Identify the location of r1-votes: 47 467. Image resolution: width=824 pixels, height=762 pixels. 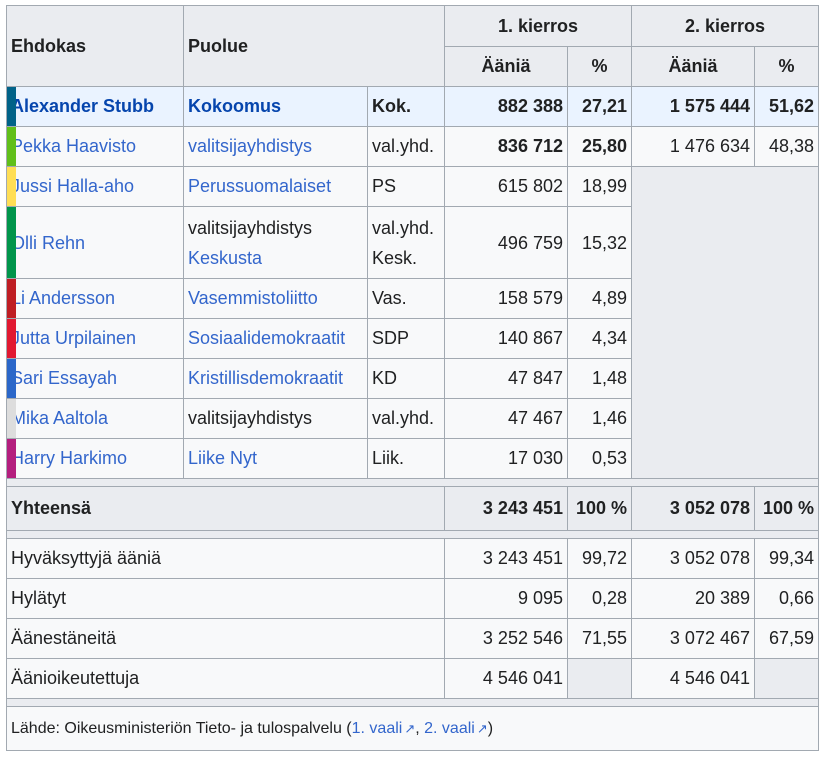
(506, 418).